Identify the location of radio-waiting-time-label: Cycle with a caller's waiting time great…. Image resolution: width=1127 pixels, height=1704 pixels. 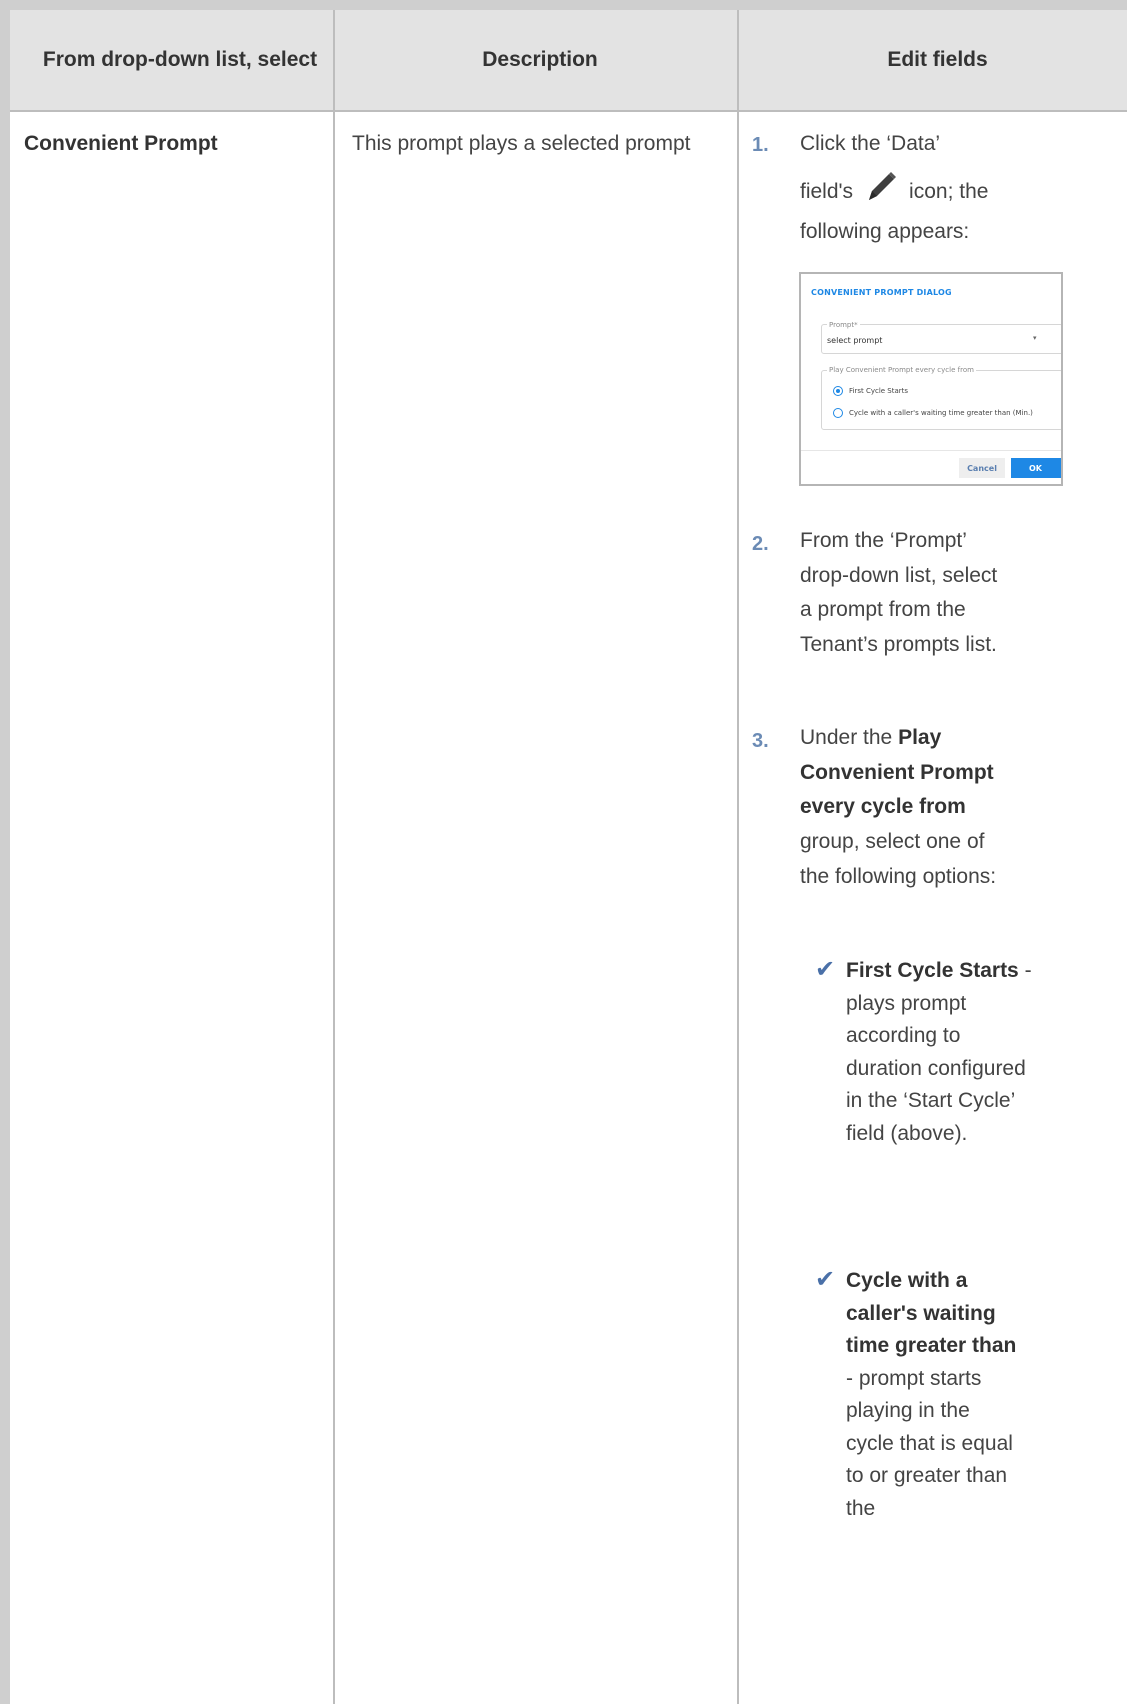
(941, 413).